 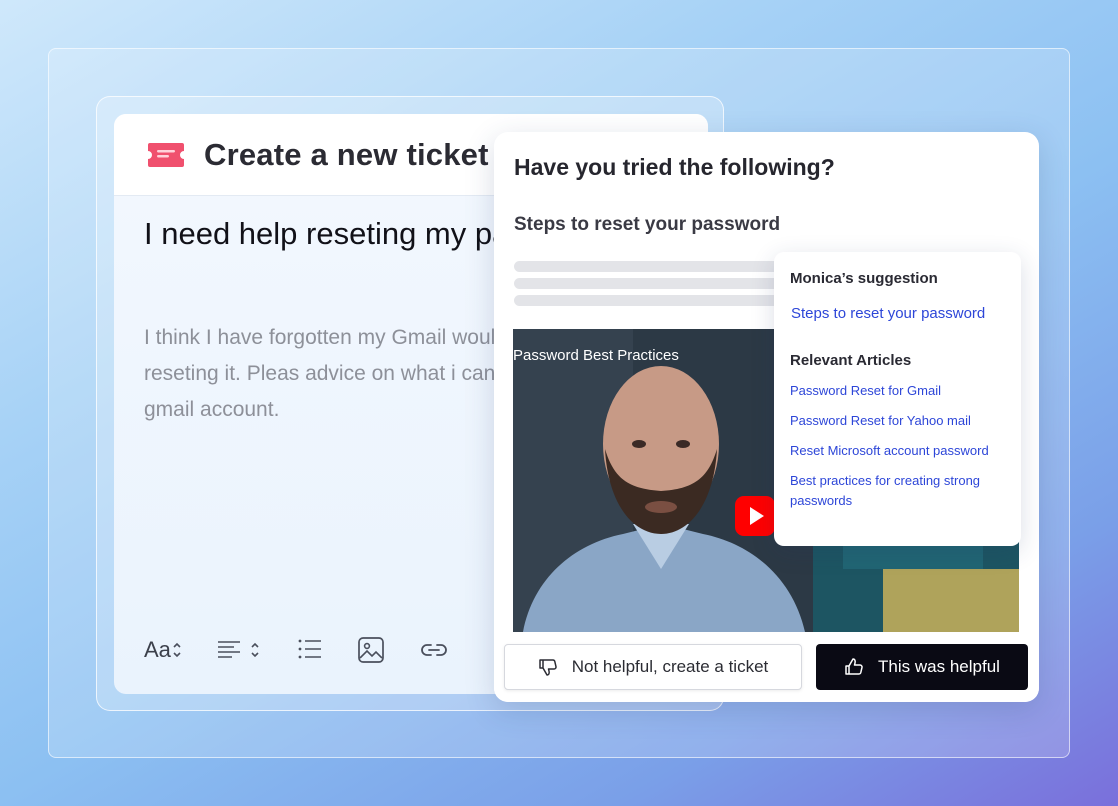 I want to click on insert-link-button, so click(x=434, y=650).